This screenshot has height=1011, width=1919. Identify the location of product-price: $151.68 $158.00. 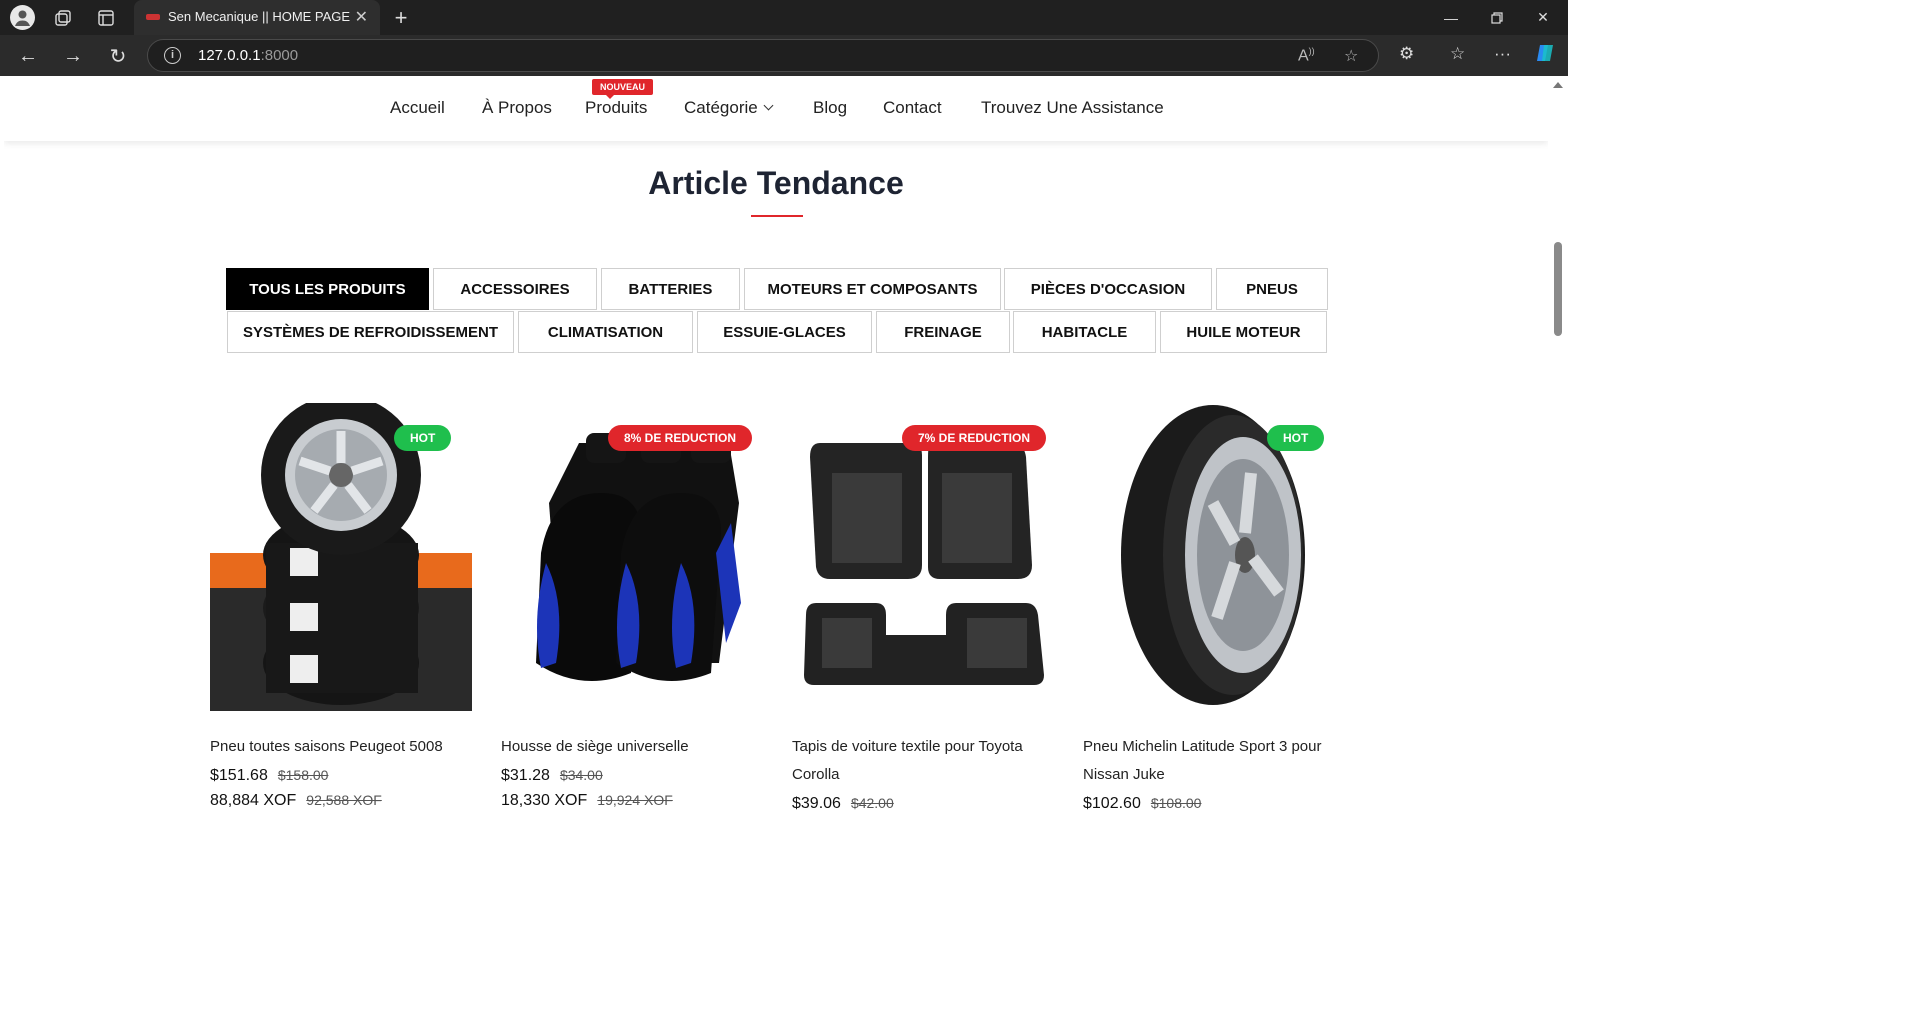
(269, 776).